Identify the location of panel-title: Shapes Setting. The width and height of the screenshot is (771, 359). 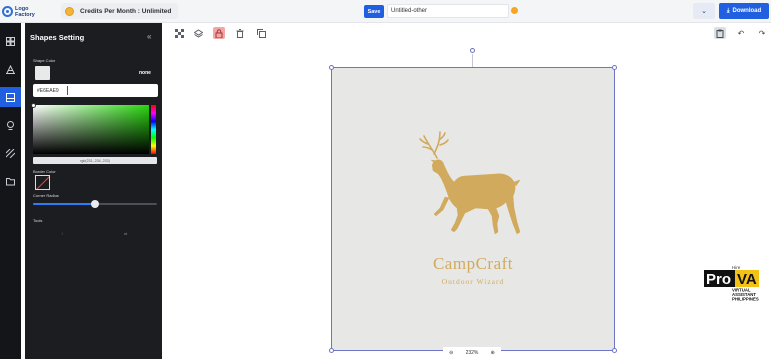
(57, 37).